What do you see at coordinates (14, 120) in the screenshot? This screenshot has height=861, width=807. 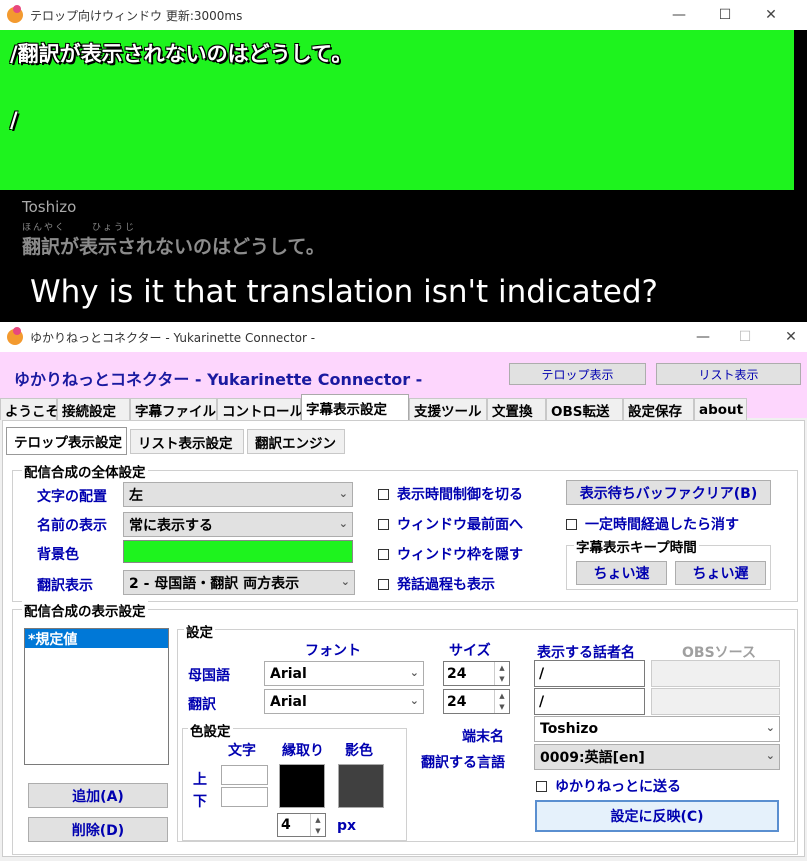 I see `telop-line-2: /` at bounding box center [14, 120].